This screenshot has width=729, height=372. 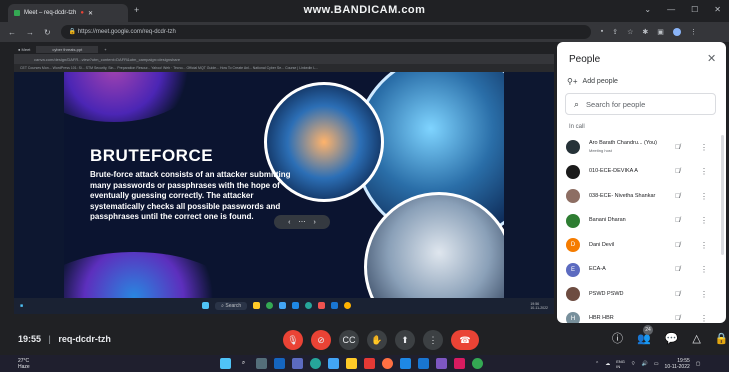 What do you see at coordinates (351, 363) in the screenshot?
I see `explorer-icon` at bounding box center [351, 363].